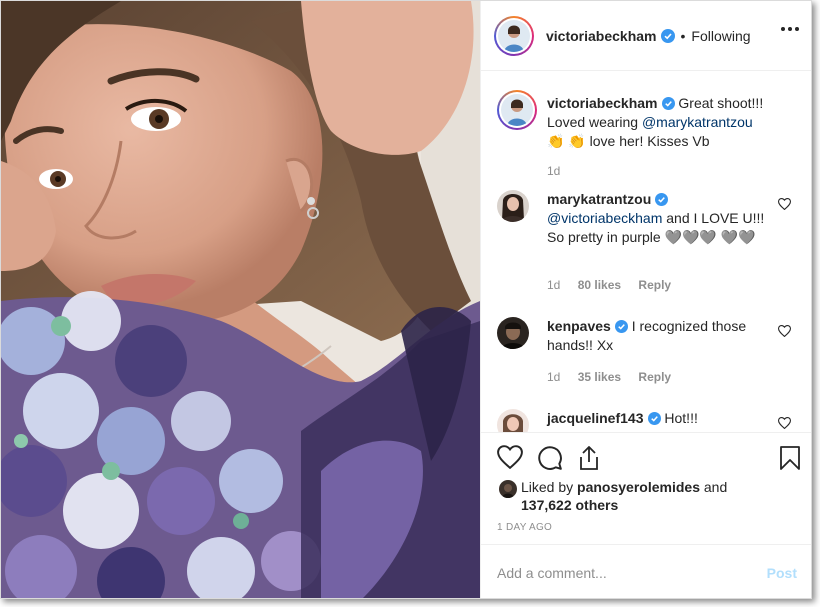 This screenshot has height=607, width=820. I want to click on post-button: Post, so click(782, 573).